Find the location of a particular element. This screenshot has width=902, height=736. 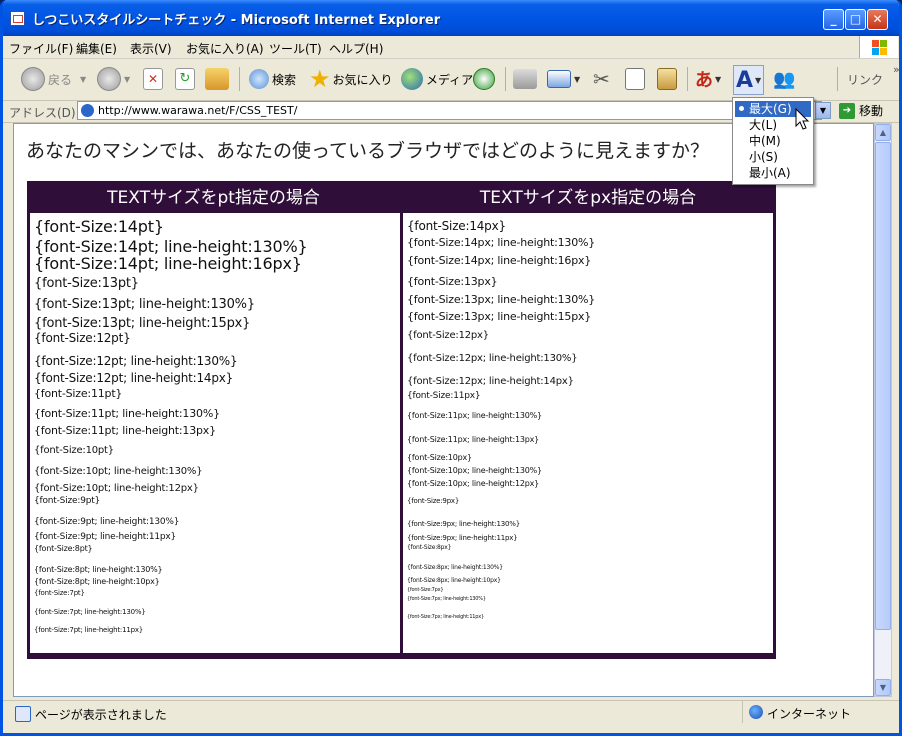

pt-sample-line: {font-Size:10pt; line-height:12px} is located at coordinates (116, 488).